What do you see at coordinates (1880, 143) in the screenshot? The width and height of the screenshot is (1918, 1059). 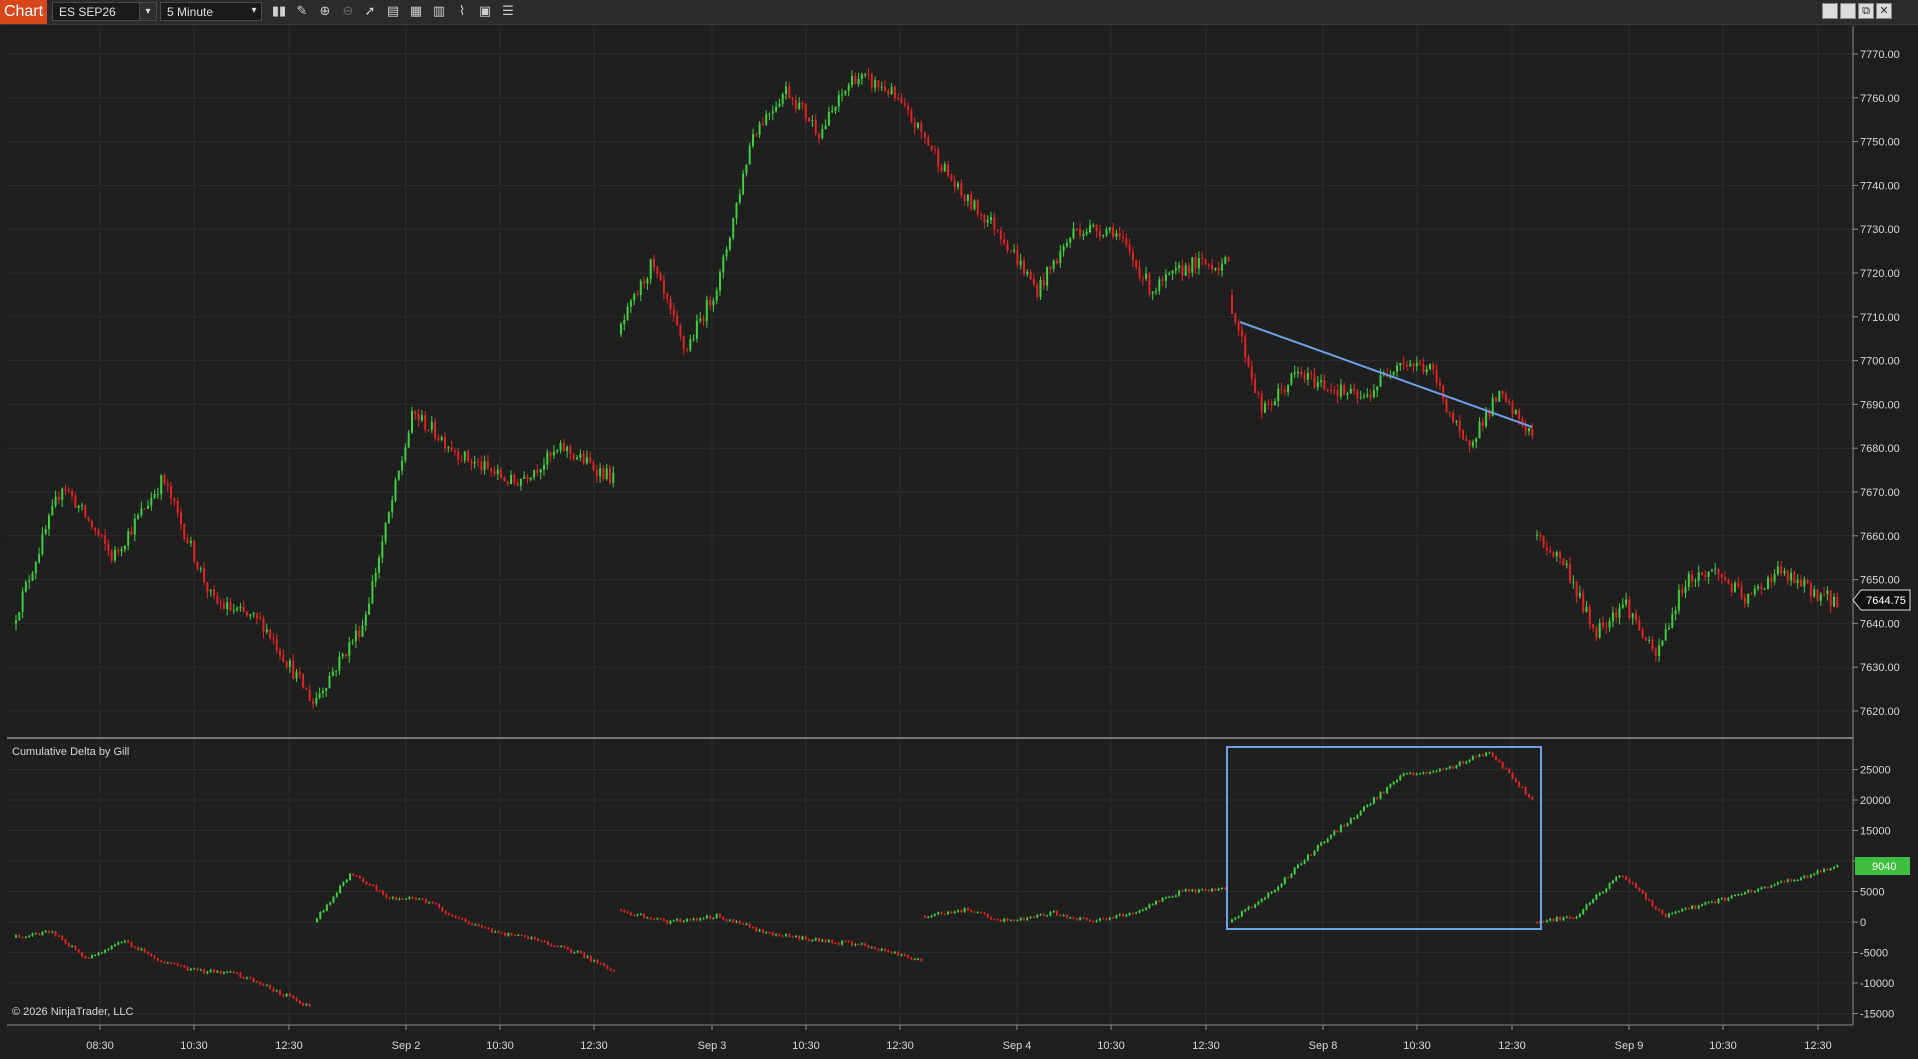 I see `price-tick-label: 7750.00` at bounding box center [1880, 143].